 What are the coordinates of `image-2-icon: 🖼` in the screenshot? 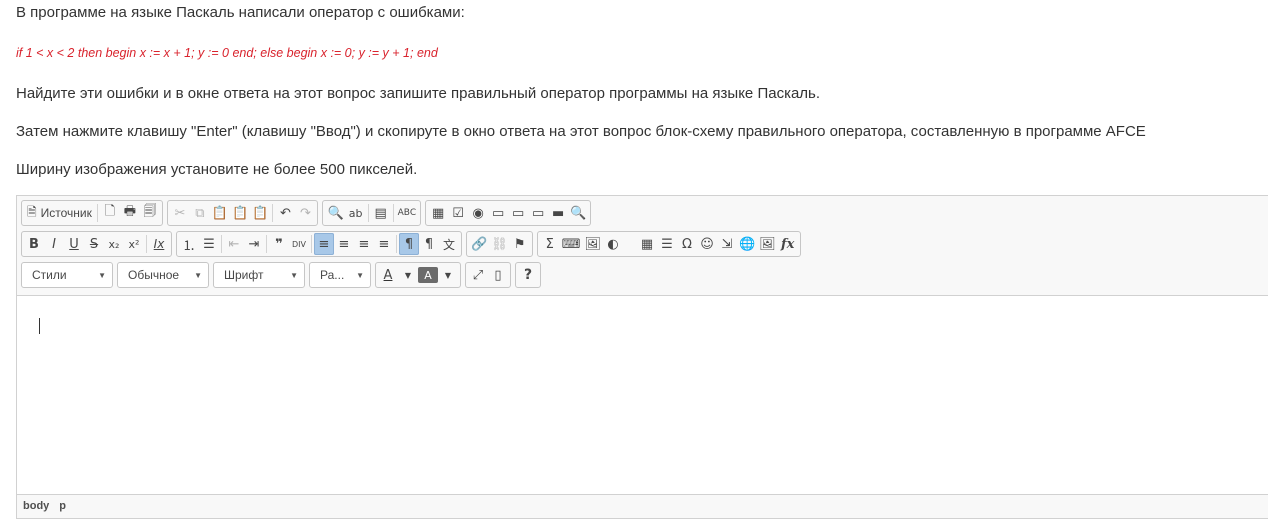 It's located at (767, 244).